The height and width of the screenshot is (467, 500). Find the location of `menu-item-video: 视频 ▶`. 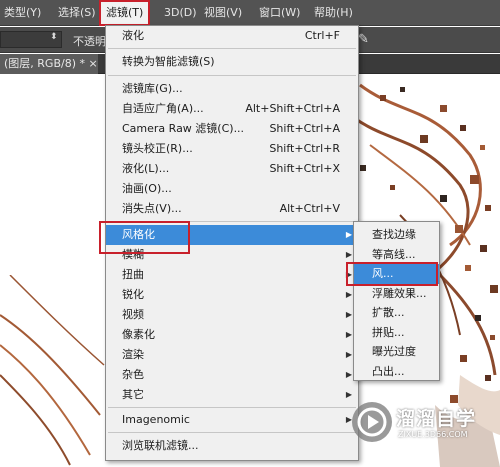

menu-item-video: 视频 ▶ is located at coordinates (232, 315).